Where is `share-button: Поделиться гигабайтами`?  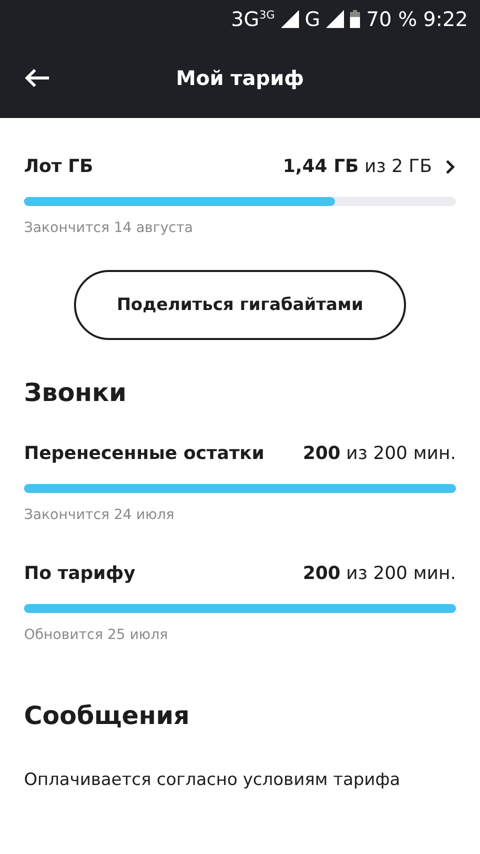
share-button: Поделиться гигабайтами is located at coordinates (240, 305).